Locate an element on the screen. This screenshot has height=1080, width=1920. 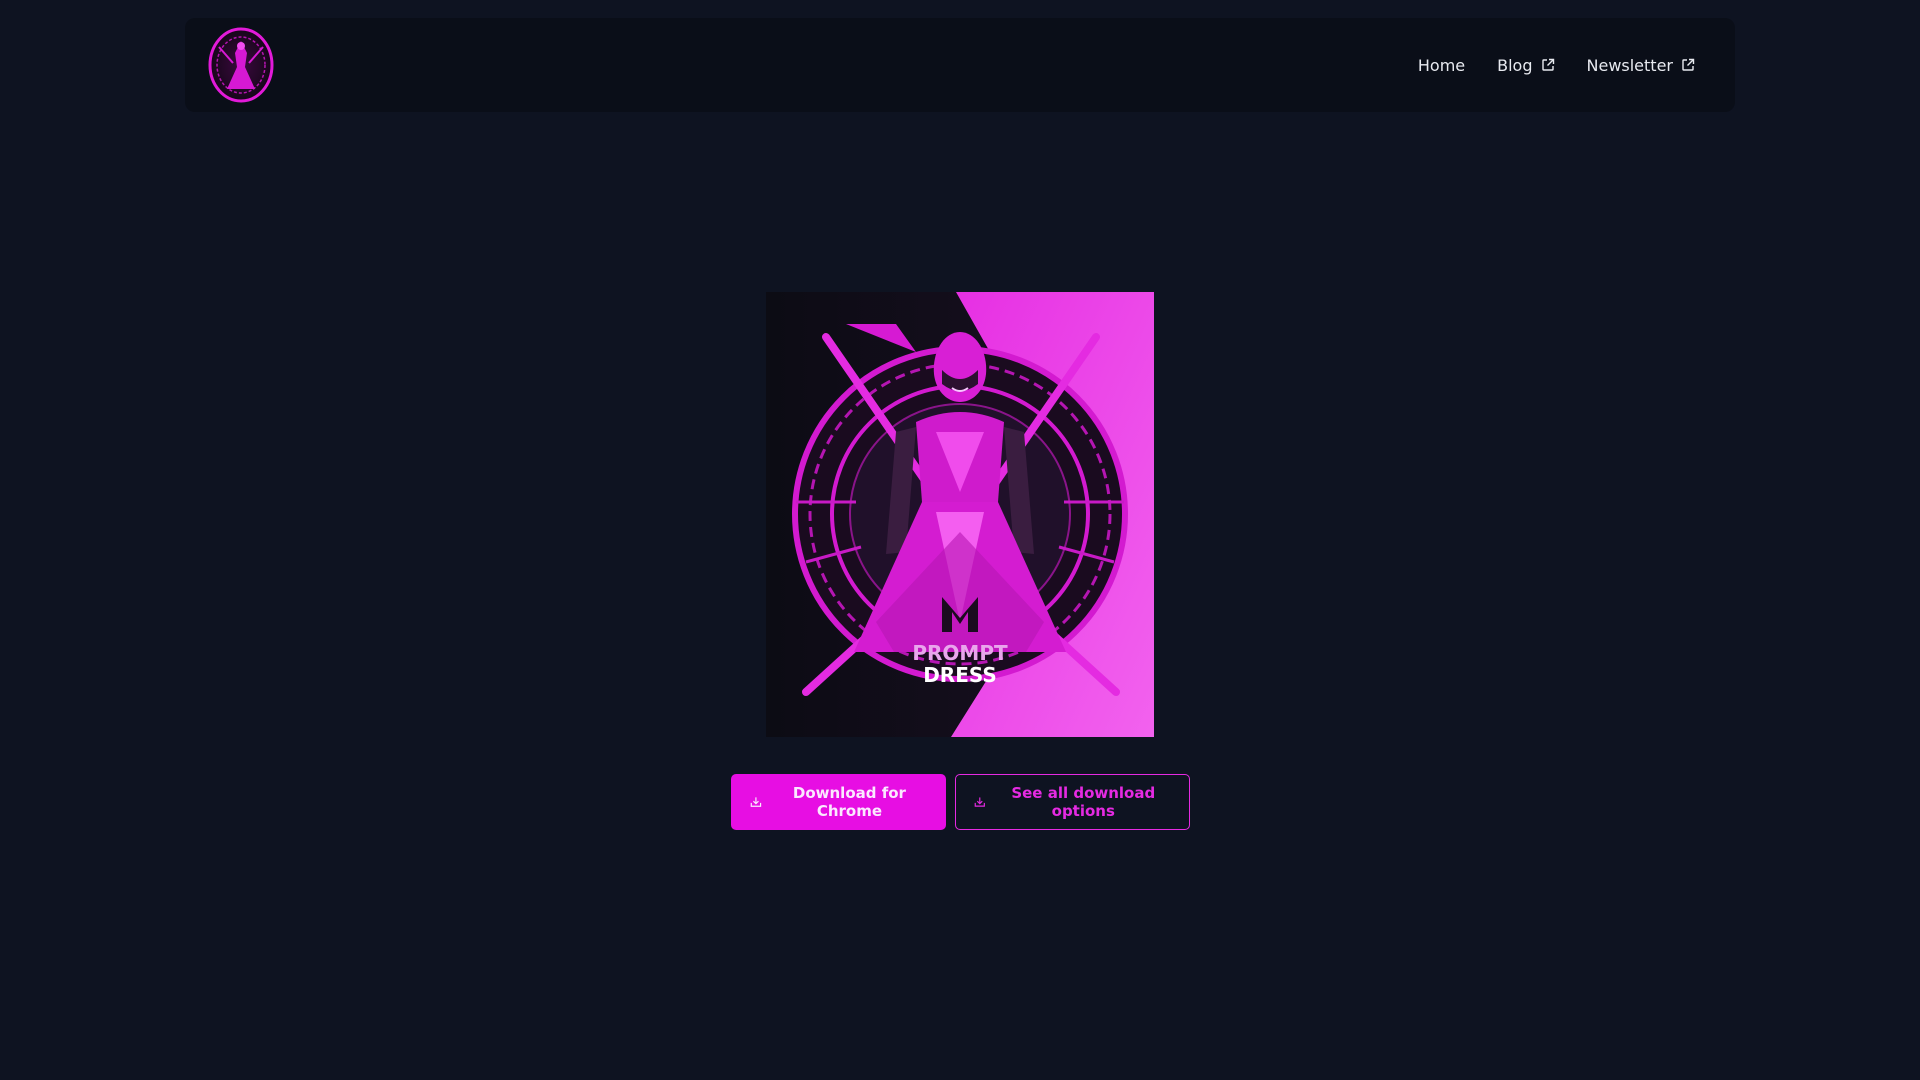
download-for-chrome-button: Download for Chrome is located at coordinates (838, 802).